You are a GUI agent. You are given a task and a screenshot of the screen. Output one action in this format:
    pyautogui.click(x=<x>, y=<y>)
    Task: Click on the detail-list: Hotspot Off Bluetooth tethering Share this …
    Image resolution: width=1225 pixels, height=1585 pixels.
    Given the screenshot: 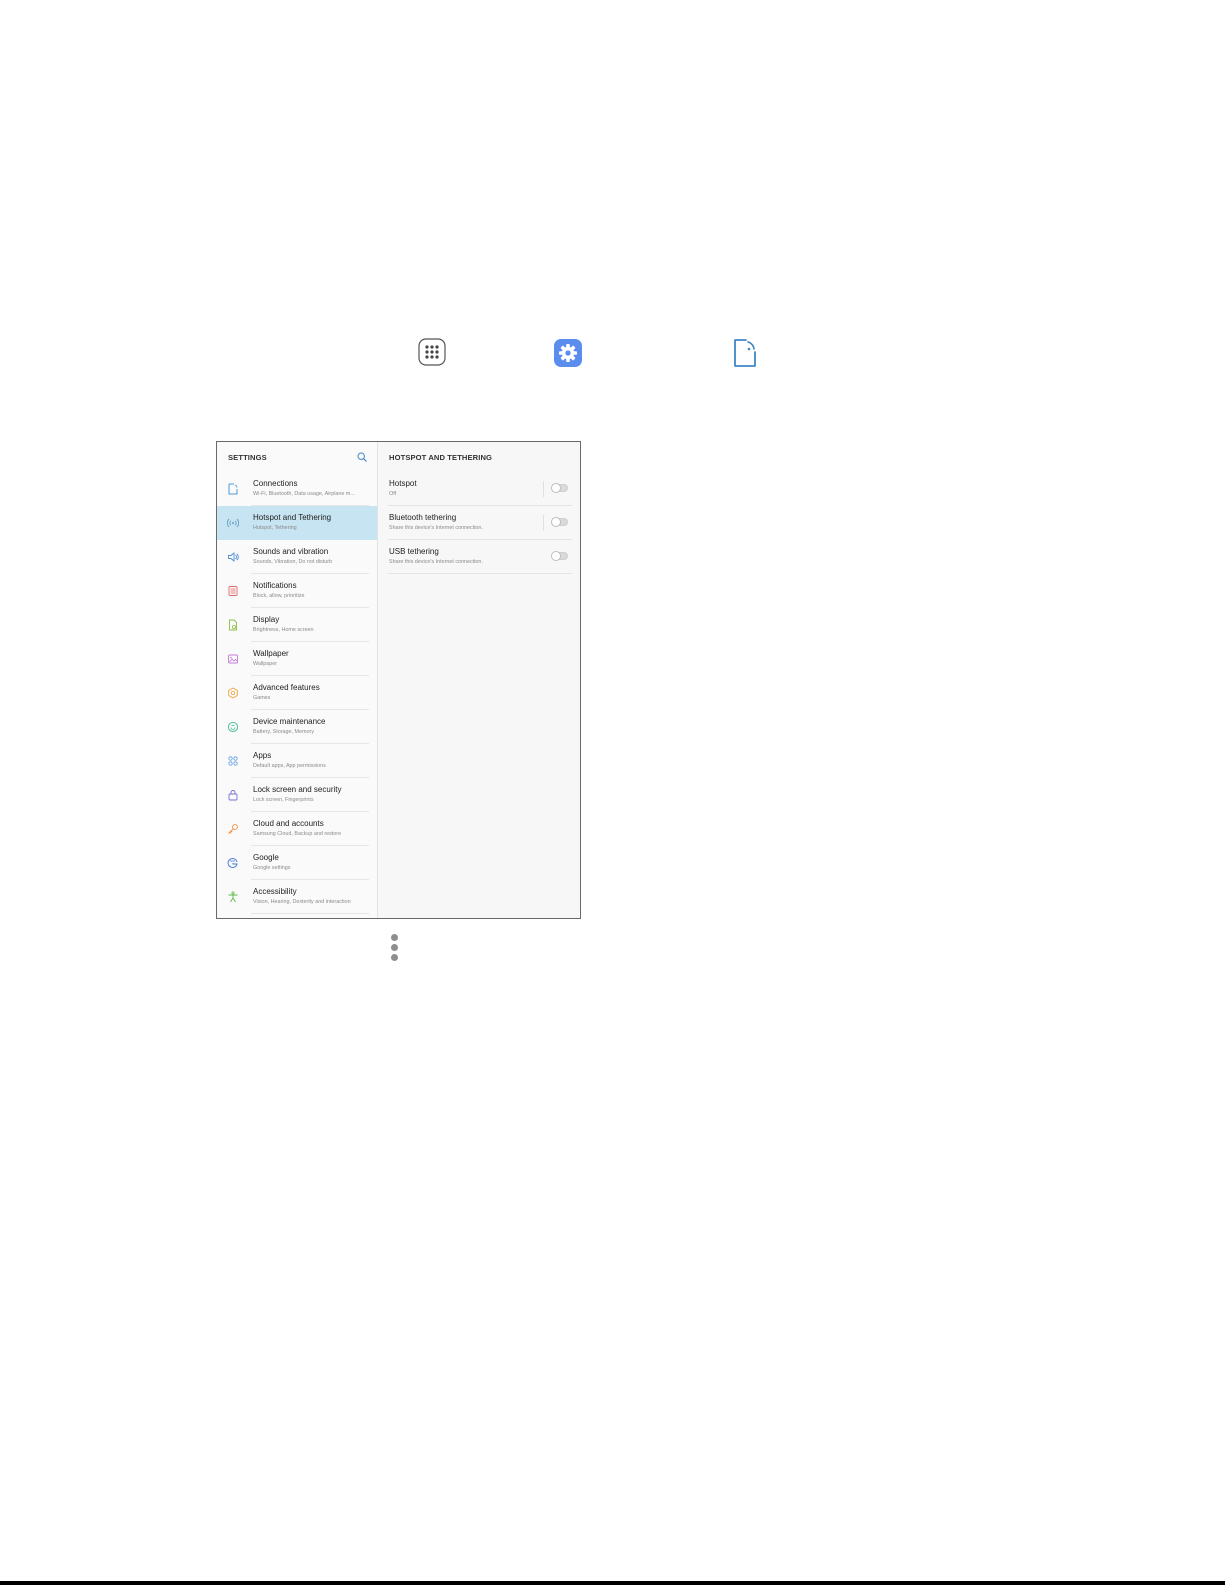 What is the action you would take?
    pyautogui.click(x=479, y=523)
    